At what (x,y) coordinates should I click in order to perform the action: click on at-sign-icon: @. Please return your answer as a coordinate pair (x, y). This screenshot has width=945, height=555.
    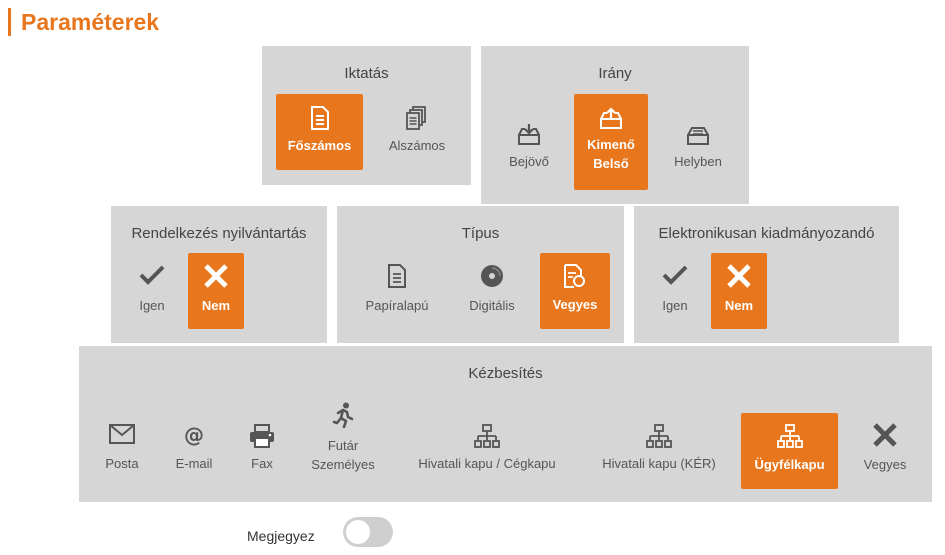
    Looking at the image, I should click on (194, 435).